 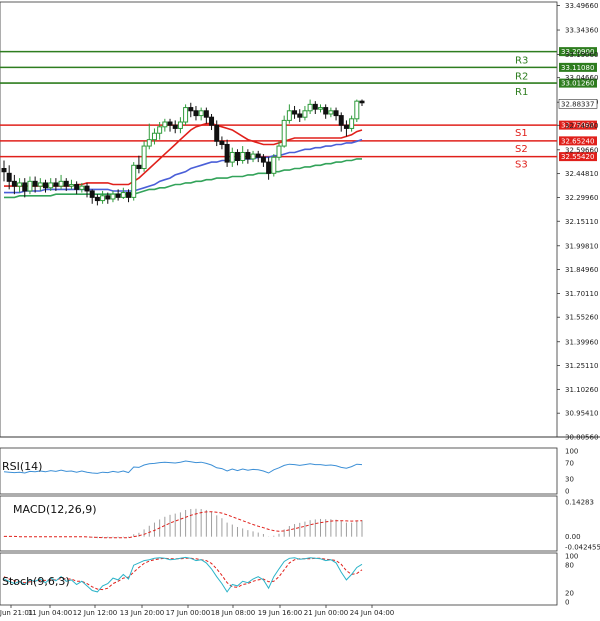 I want to click on price-tick-label: 31.99810, so click(x=581, y=246).